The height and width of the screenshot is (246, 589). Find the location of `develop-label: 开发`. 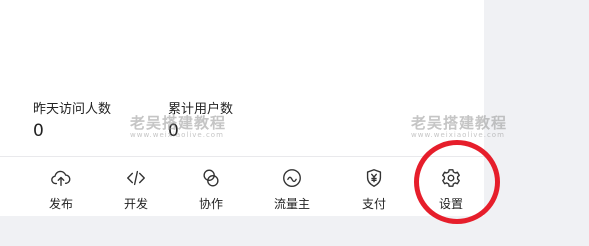

develop-label: 开发 is located at coordinates (135, 204).